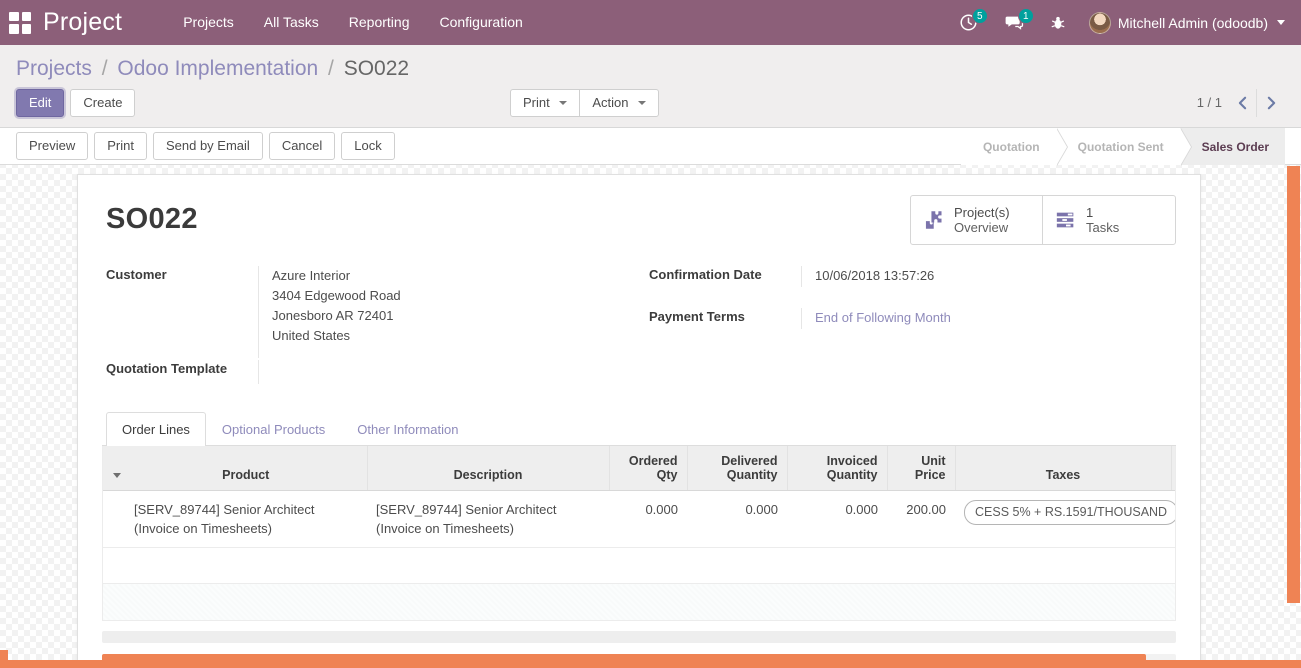 This screenshot has height=668, width=1301. Describe the element at coordinates (837, 468) in the screenshot. I see `column-header-invoiced-quantity: Invoiced Quantity` at that location.